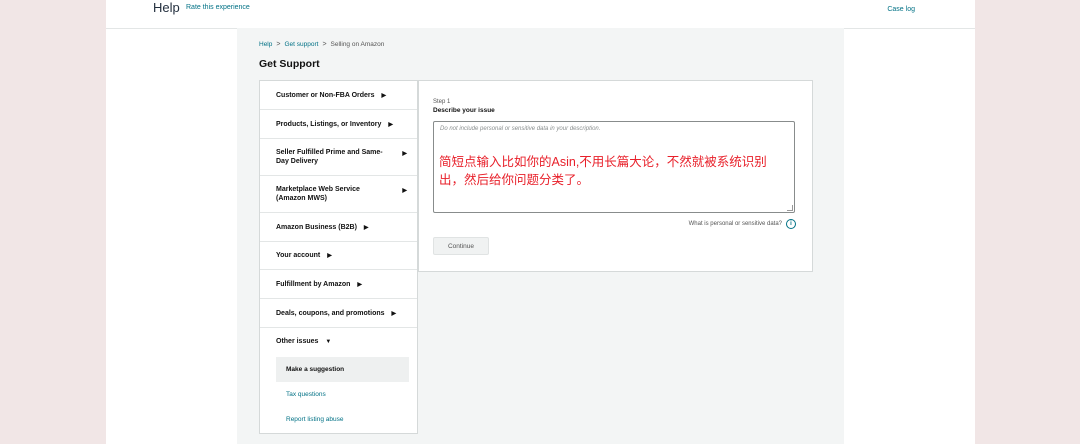  Describe the element at coordinates (297, 341) in the screenshot. I see `sidebar-item-label: Other issues` at that location.